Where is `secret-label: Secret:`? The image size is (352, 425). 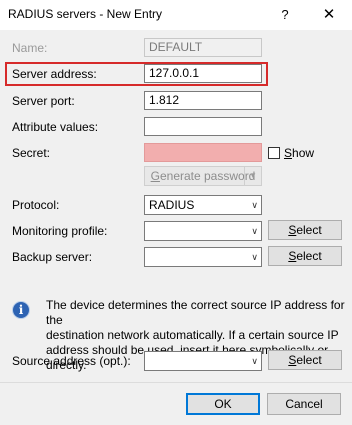 secret-label: Secret: is located at coordinates (31, 153).